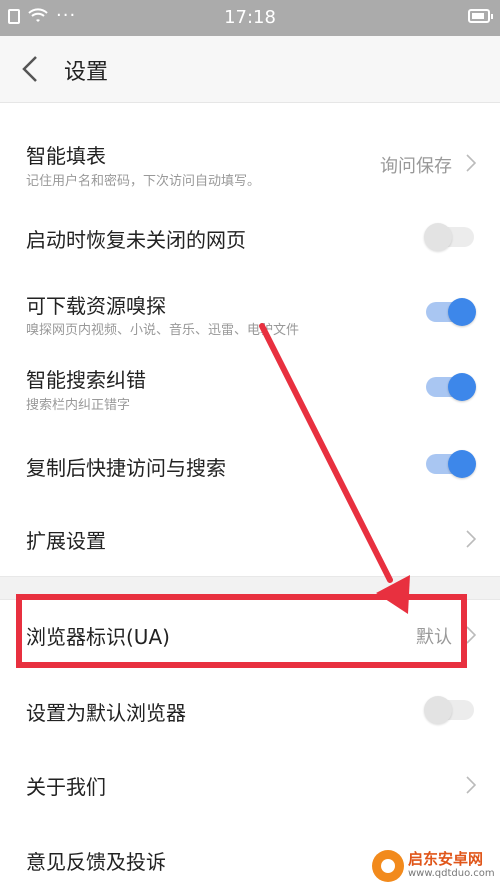 The image size is (500, 889). I want to click on setting-title: 智能搜索纠错, so click(86, 380).